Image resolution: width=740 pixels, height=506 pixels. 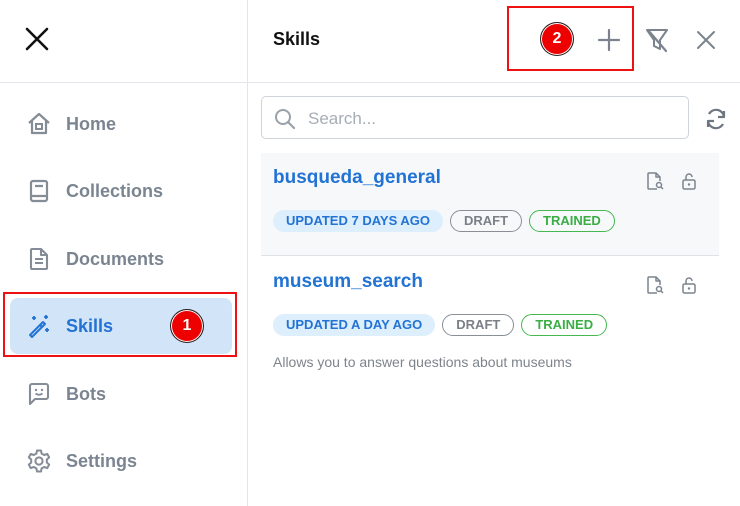 I want to click on search-icon, so click(x=285, y=119).